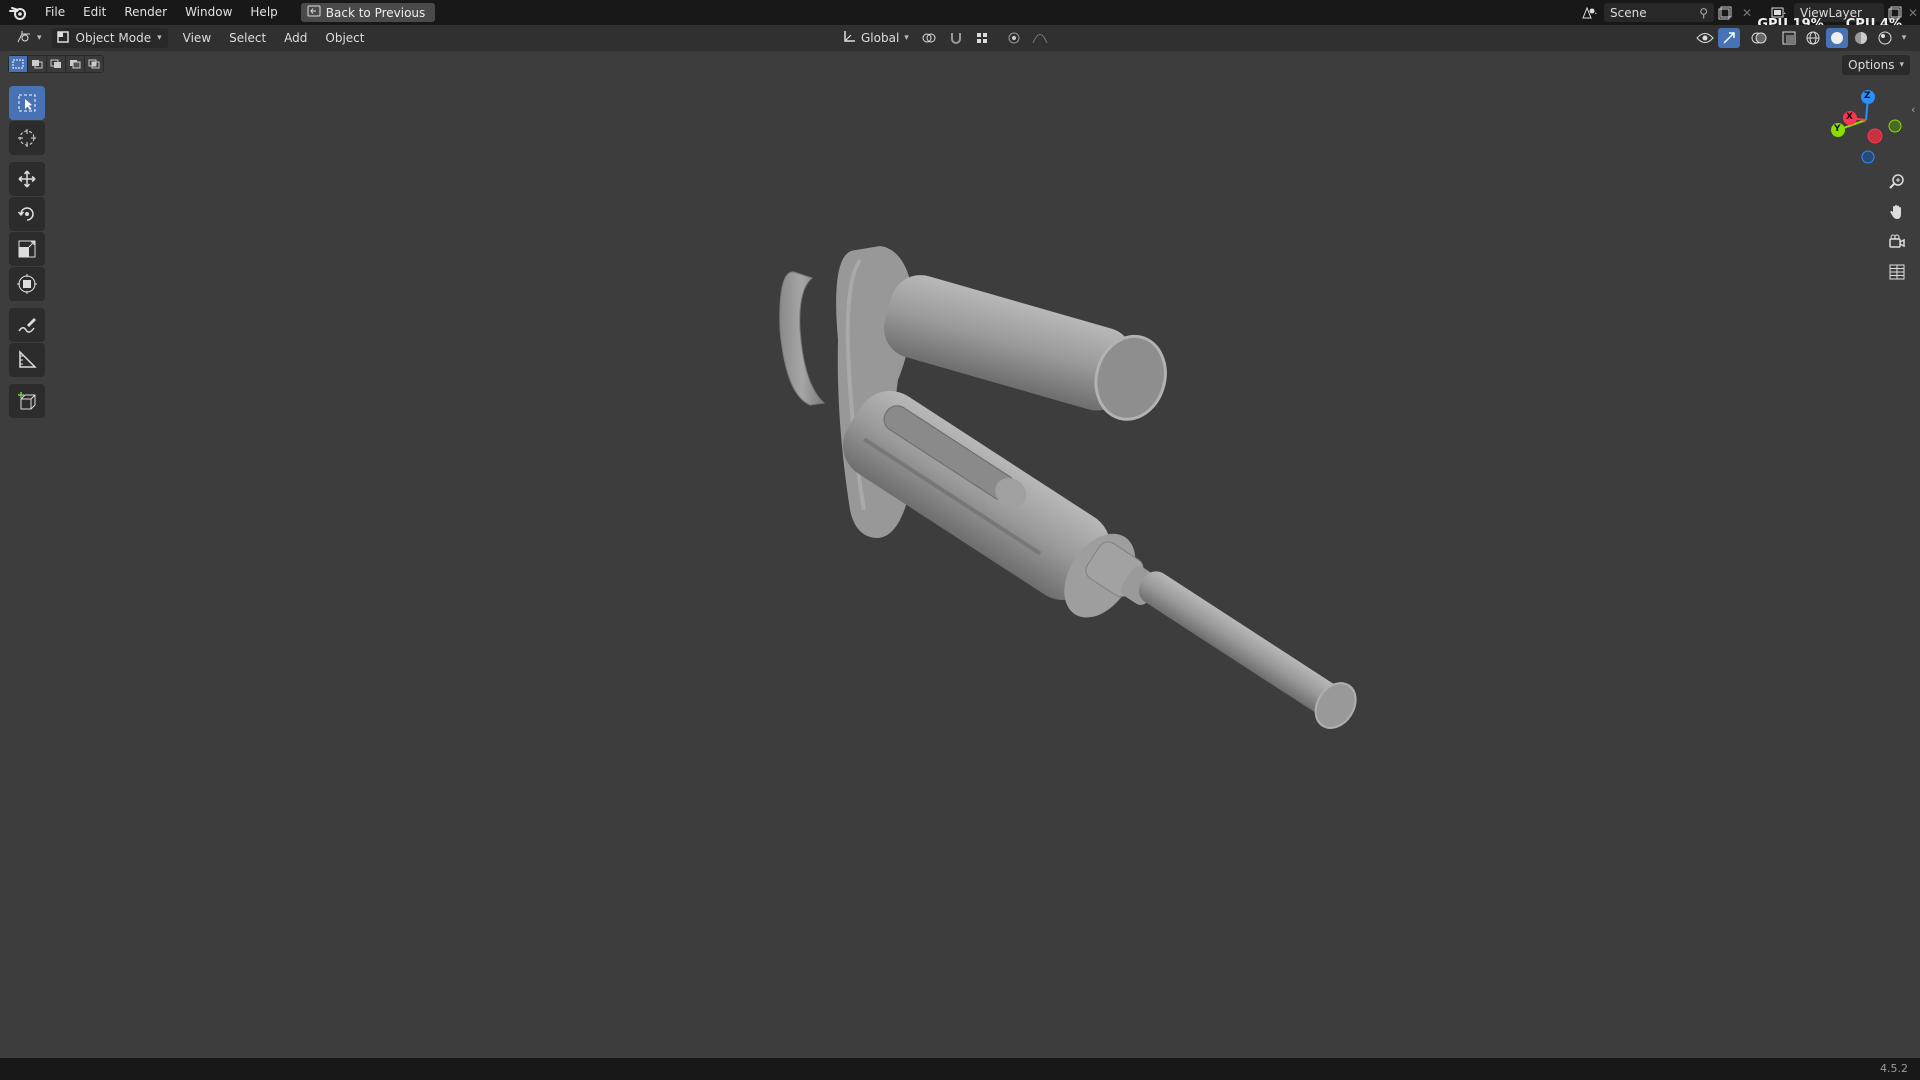 The image size is (1920, 1080). I want to click on pivot-point-icon, so click(930, 38).